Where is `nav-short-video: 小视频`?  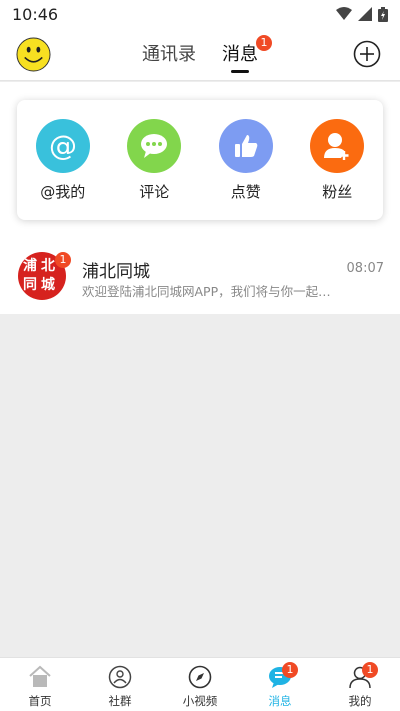
nav-short-video: 小视频 is located at coordinates (200, 684).